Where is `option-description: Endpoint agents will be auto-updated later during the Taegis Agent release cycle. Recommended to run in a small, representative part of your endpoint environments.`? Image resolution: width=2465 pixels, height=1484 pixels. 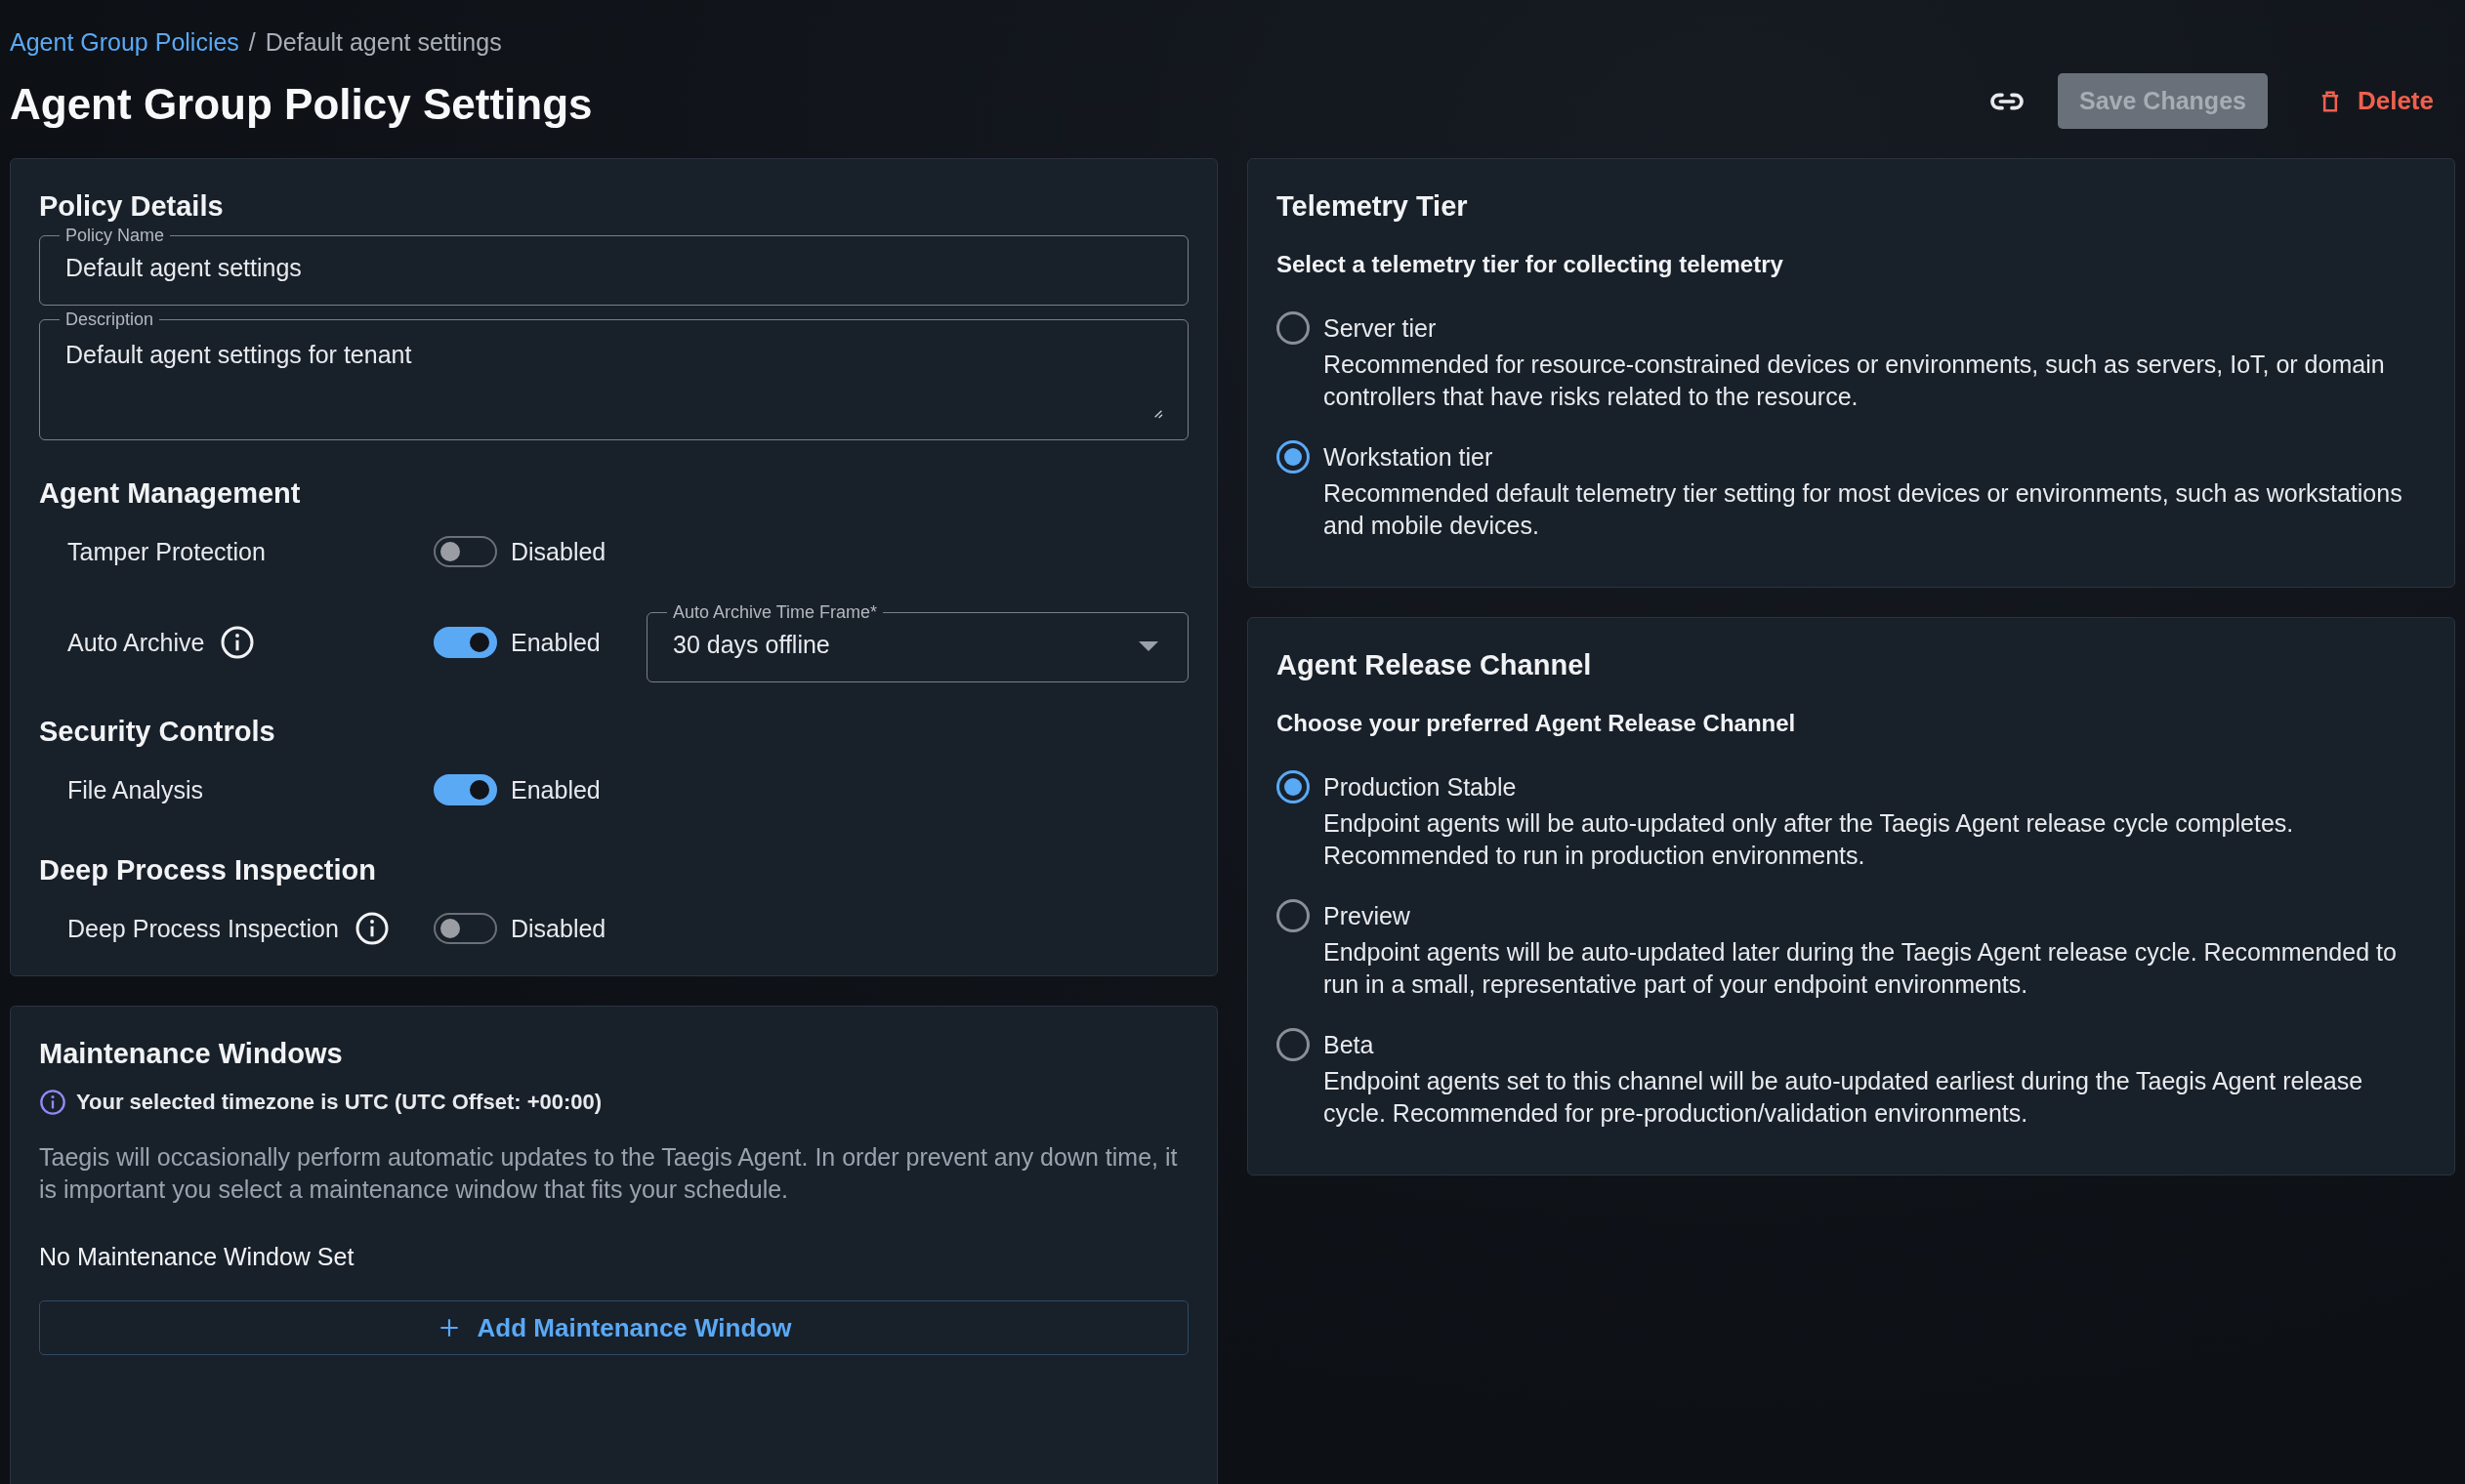
option-description: Endpoint agents will be auto-updated later during the Taegis Agent release cycle. Recommended to run in a small, representative part of your endpoint environments. is located at coordinates (1860, 969).